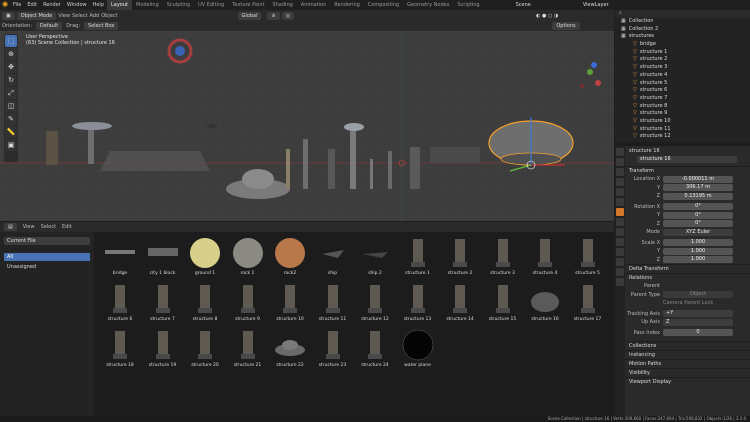 Image resolution: width=750 pixels, height=422 pixels. What do you see at coordinates (418, 350) in the screenshot?
I see `asset-item: water plane` at bounding box center [418, 350].